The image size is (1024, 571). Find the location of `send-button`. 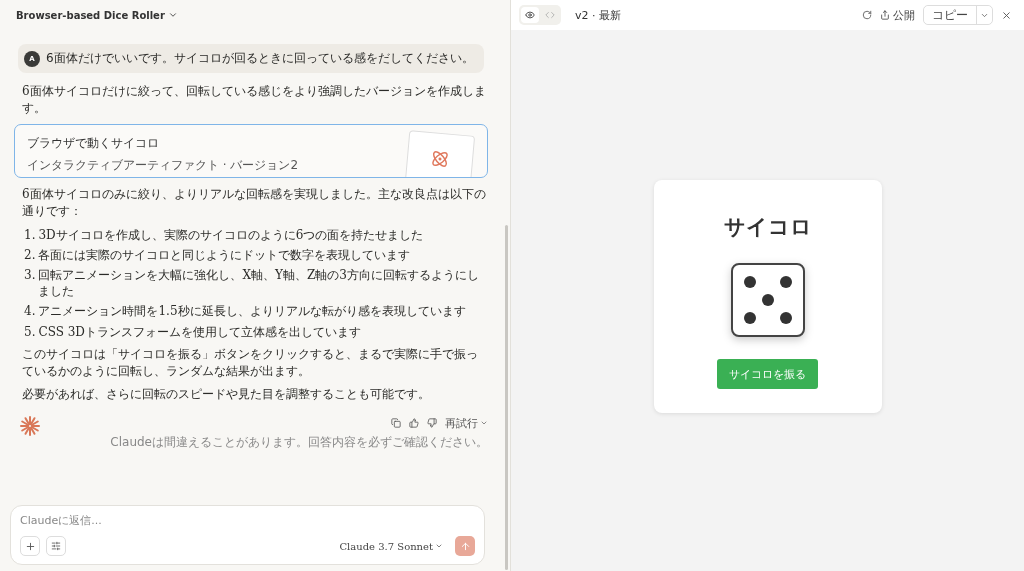

send-button is located at coordinates (465, 546).